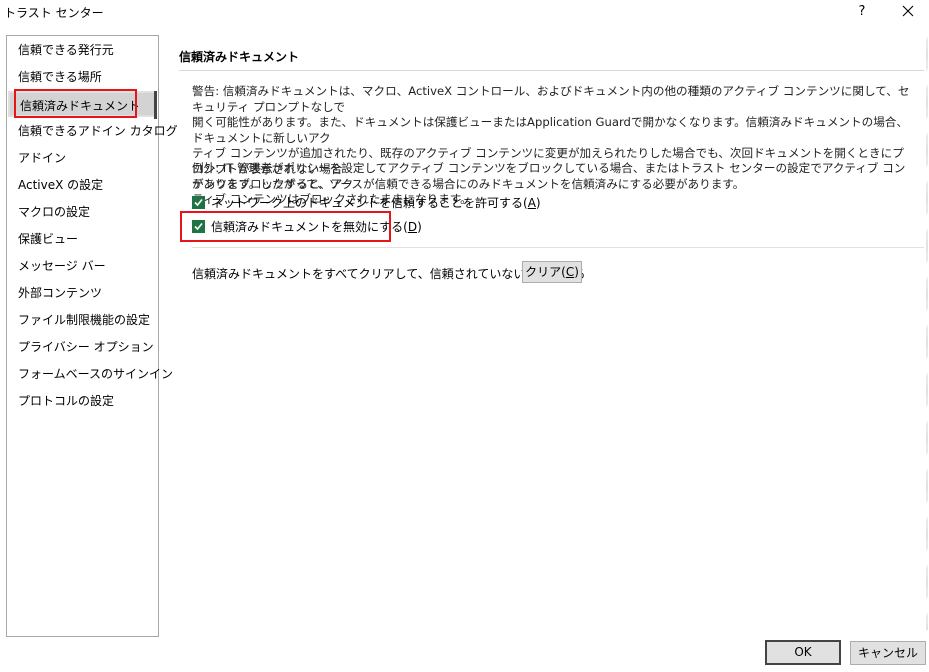  What do you see at coordinates (42, 158) in the screenshot?
I see `sidebar-item-label: アドイン` at bounding box center [42, 158].